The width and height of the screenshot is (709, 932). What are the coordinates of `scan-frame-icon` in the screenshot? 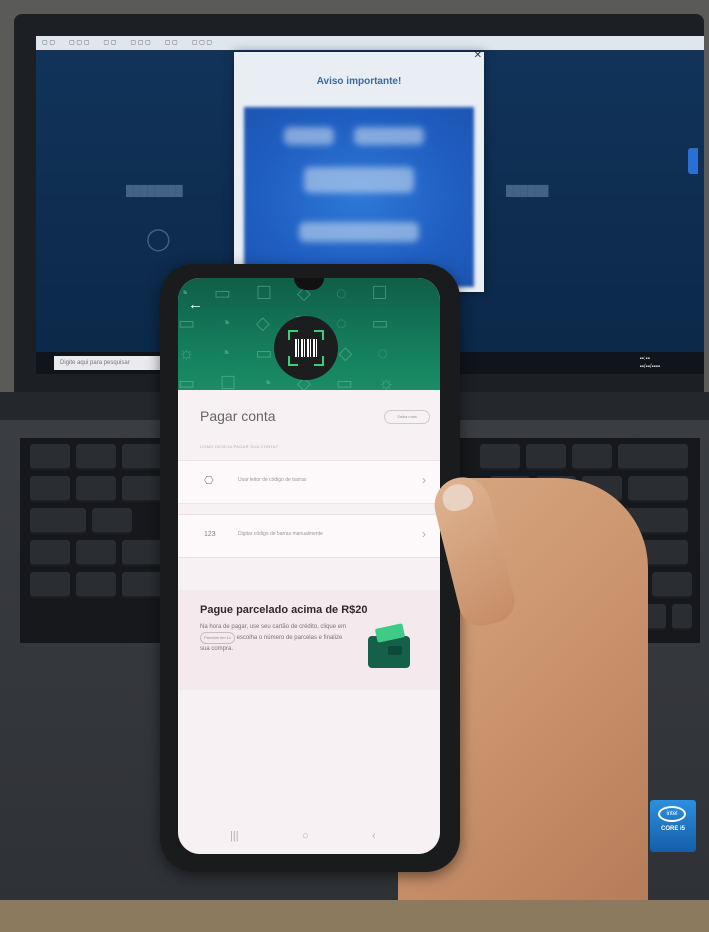 It's located at (306, 348).